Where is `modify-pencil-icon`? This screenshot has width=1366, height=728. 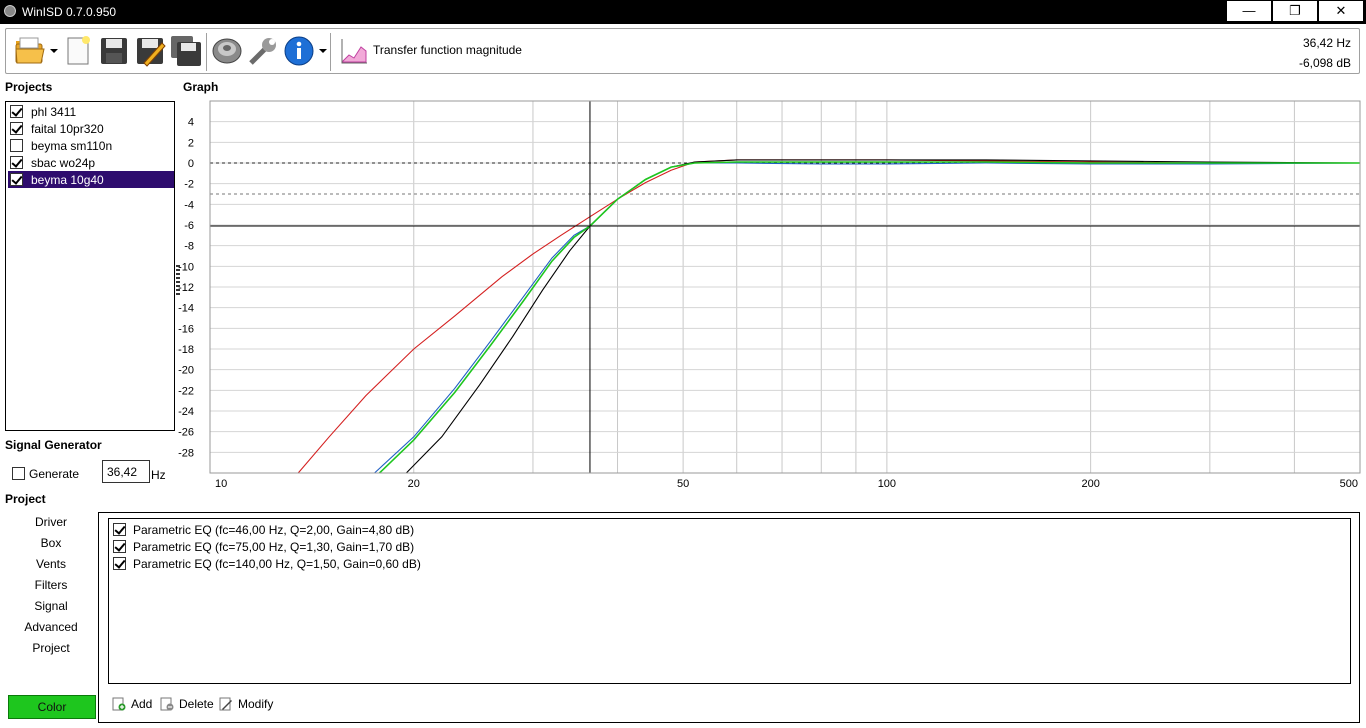 modify-pencil-icon is located at coordinates (225, 704).